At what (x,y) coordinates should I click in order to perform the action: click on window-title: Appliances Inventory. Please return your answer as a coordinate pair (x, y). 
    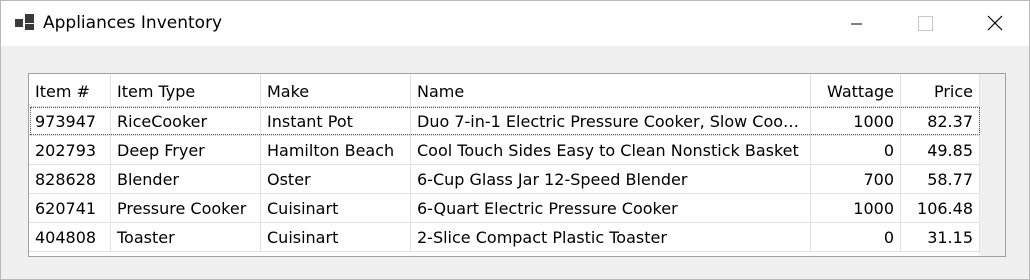
    Looking at the image, I should click on (133, 23).